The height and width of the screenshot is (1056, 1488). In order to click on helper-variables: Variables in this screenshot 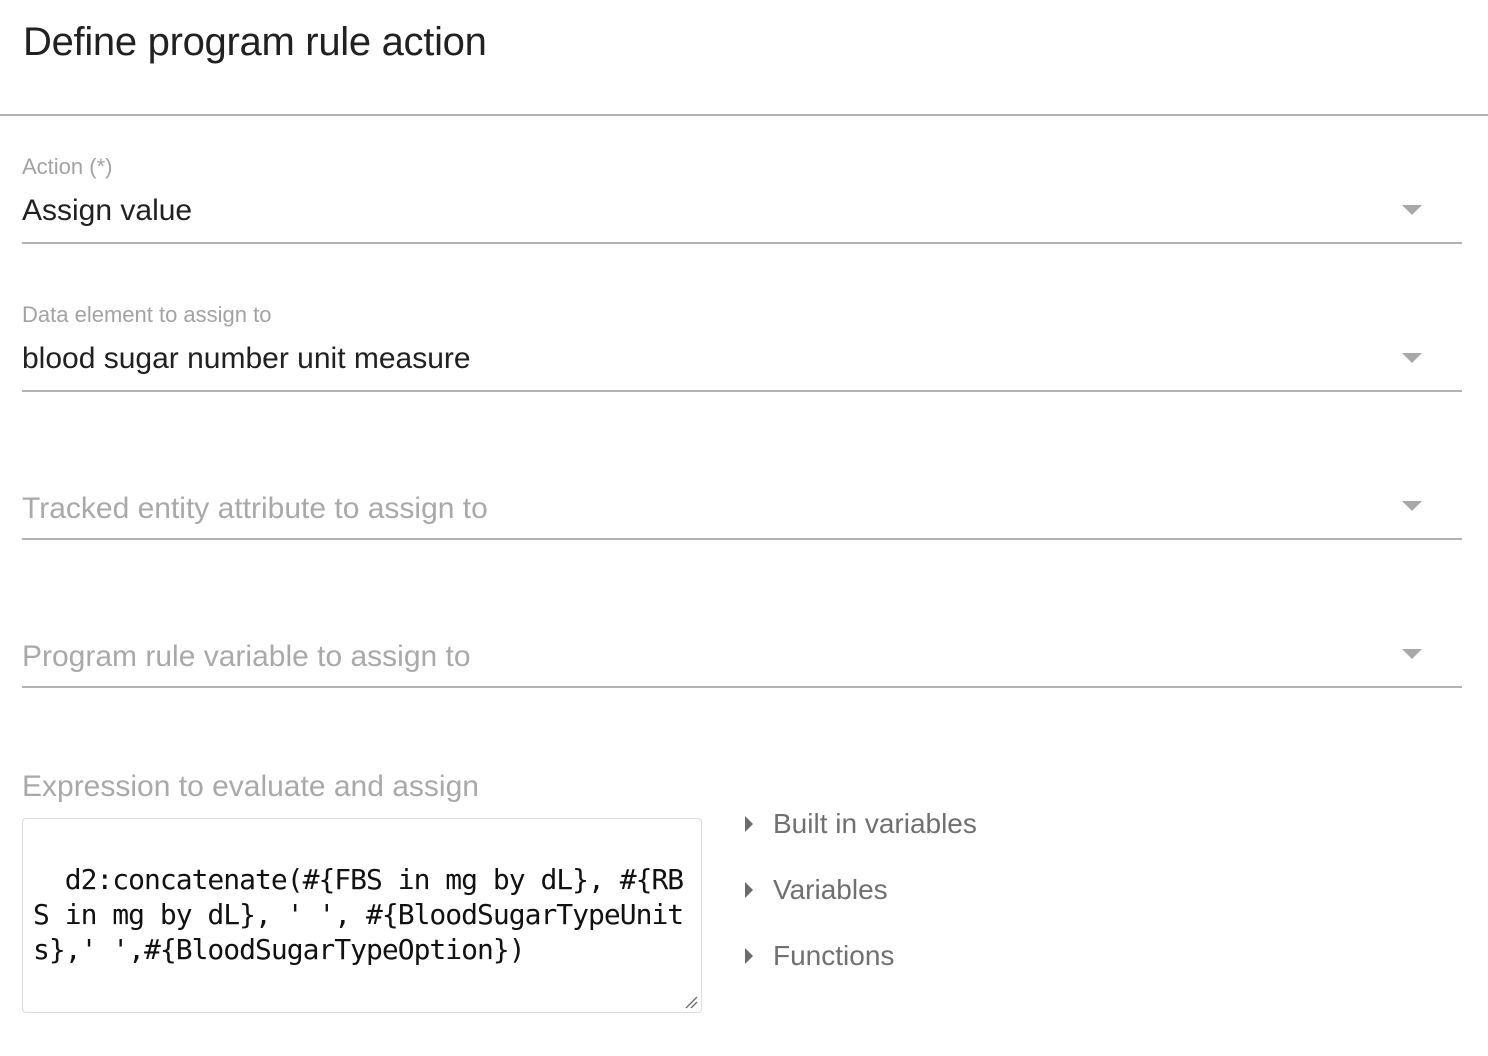, I will do `click(816, 890)`.